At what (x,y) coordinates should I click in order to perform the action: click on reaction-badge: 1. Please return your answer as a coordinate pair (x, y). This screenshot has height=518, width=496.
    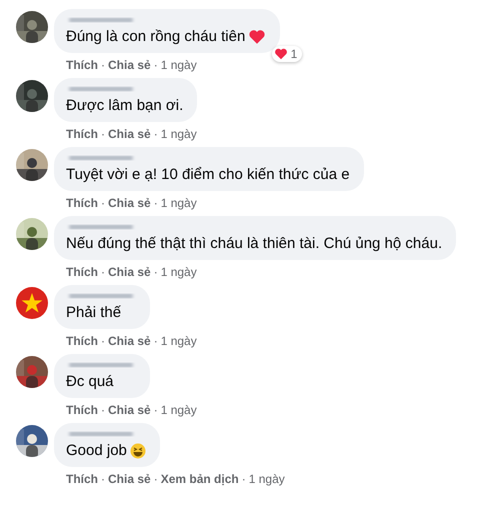
    Looking at the image, I should click on (287, 54).